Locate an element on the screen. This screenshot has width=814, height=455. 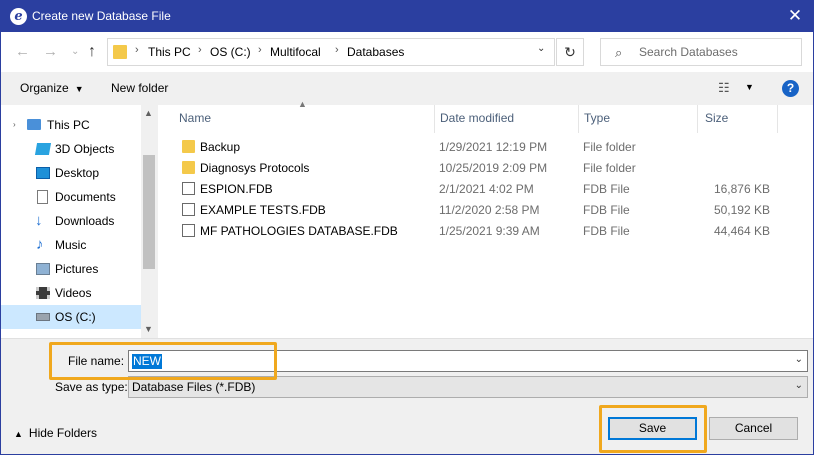
sidebar-item-music: ♪ Music is located at coordinates (71, 245).